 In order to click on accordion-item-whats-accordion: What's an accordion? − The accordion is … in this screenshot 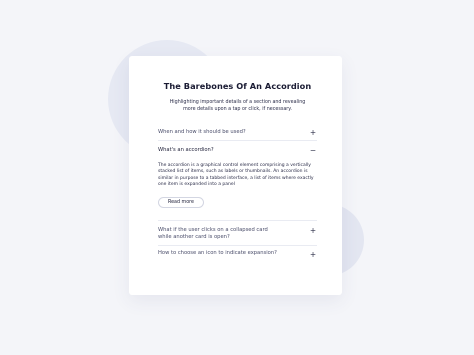, I will do `click(237, 181)`.